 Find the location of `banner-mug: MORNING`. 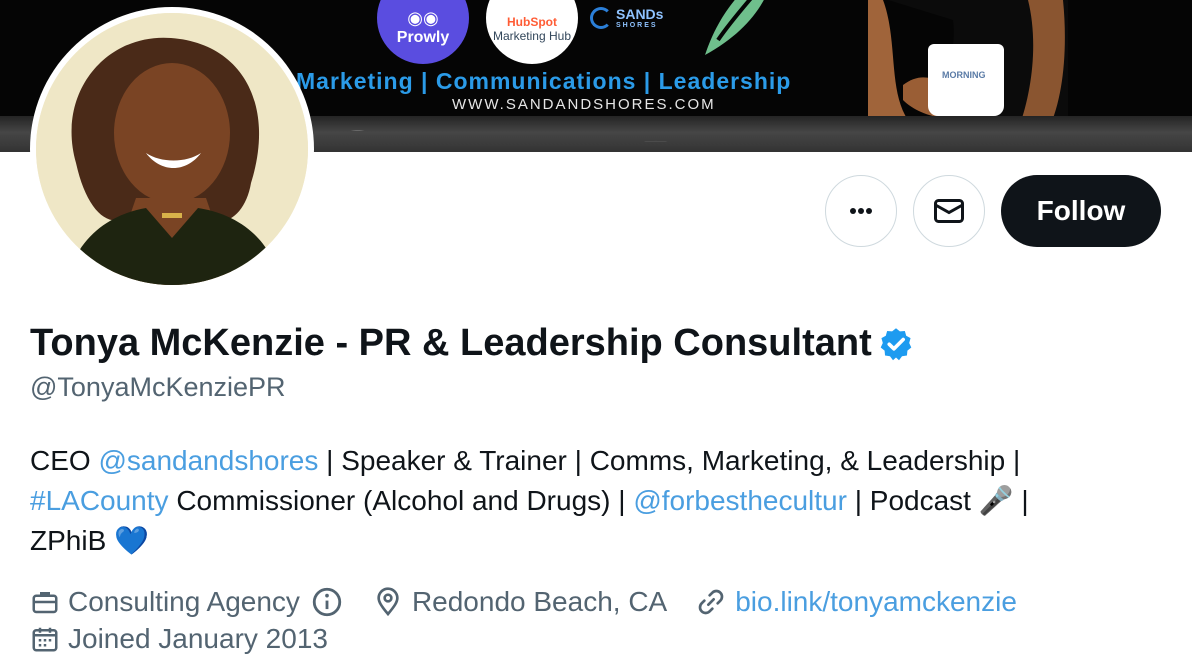

banner-mug: MORNING is located at coordinates (966, 80).